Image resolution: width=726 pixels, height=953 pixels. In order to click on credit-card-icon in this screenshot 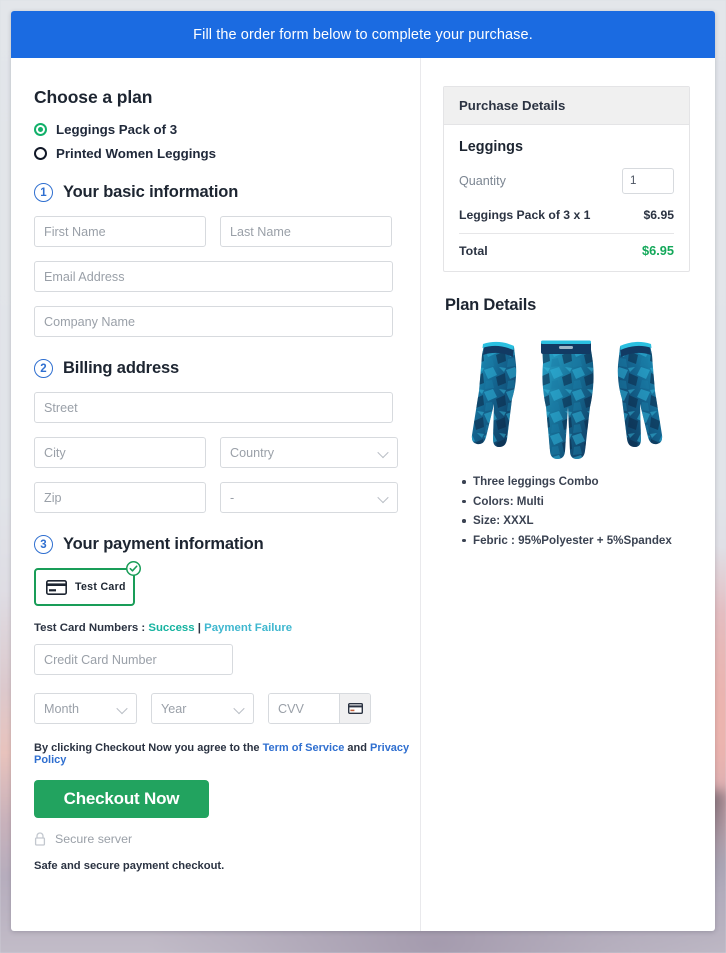, I will do `click(56, 587)`.